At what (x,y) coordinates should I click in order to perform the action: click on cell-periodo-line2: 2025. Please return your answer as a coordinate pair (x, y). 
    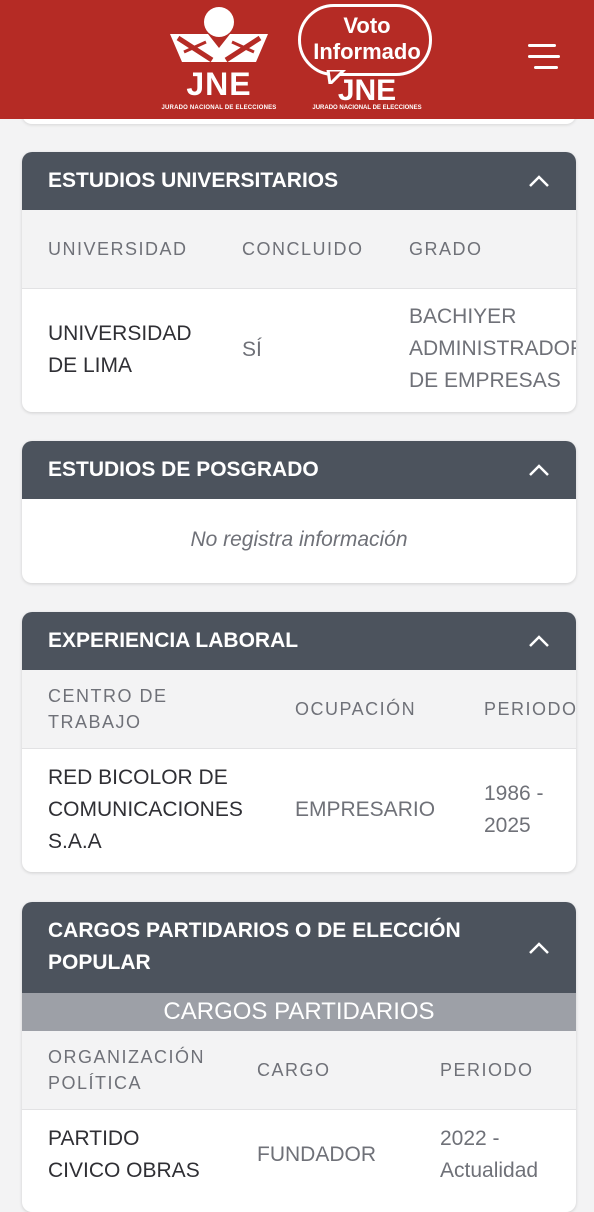
    Looking at the image, I should click on (507, 825).